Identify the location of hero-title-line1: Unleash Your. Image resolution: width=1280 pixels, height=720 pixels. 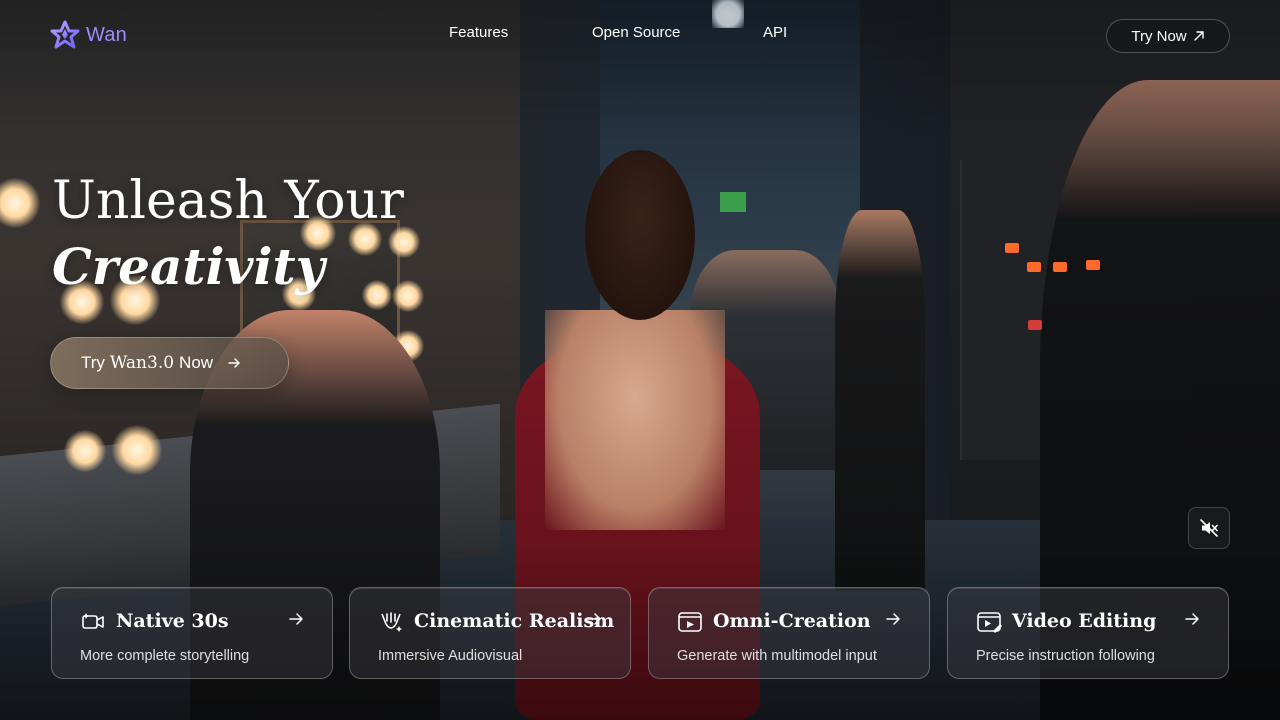
(228, 201).